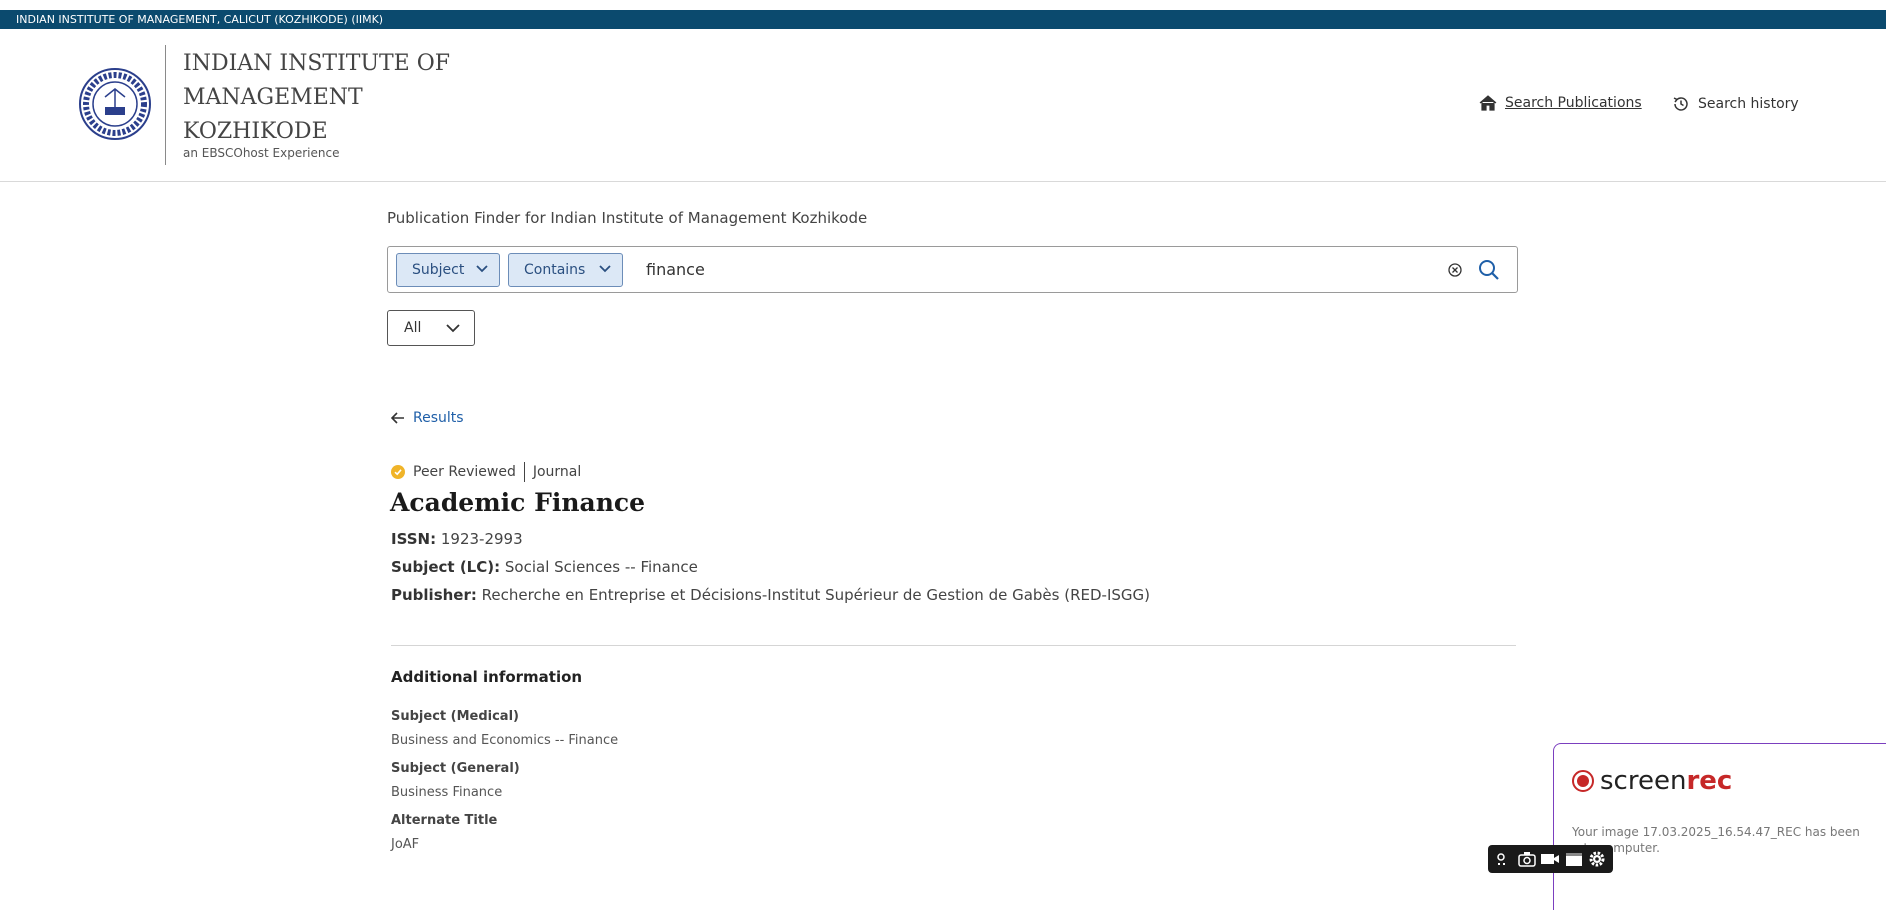 The height and width of the screenshot is (910, 1886). I want to click on nav-search-history-label: Search history, so click(1748, 104).